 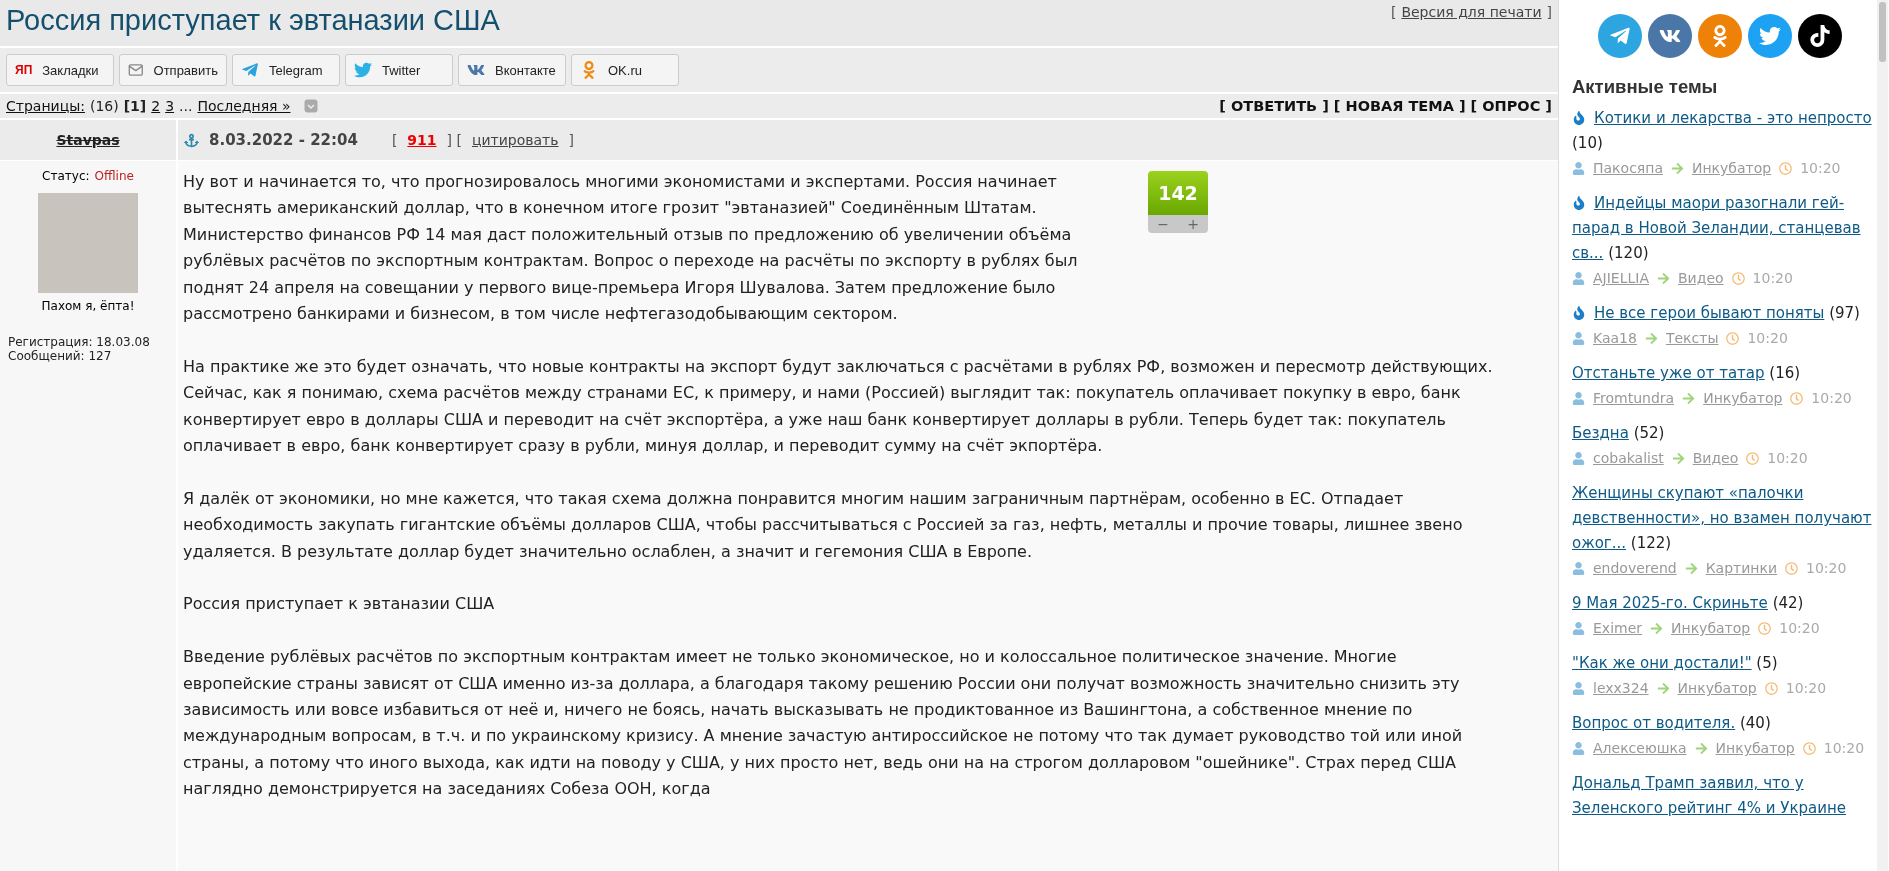 I want to click on page-link: 2, so click(x=156, y=106).